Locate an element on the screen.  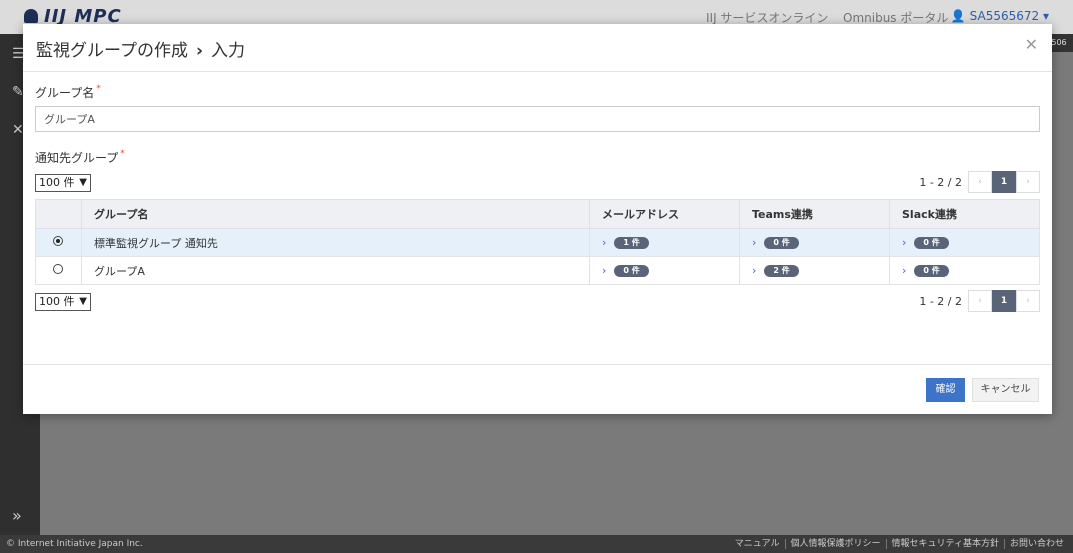
email-count-badge: 0 件 is located at coordinates (631, 271).